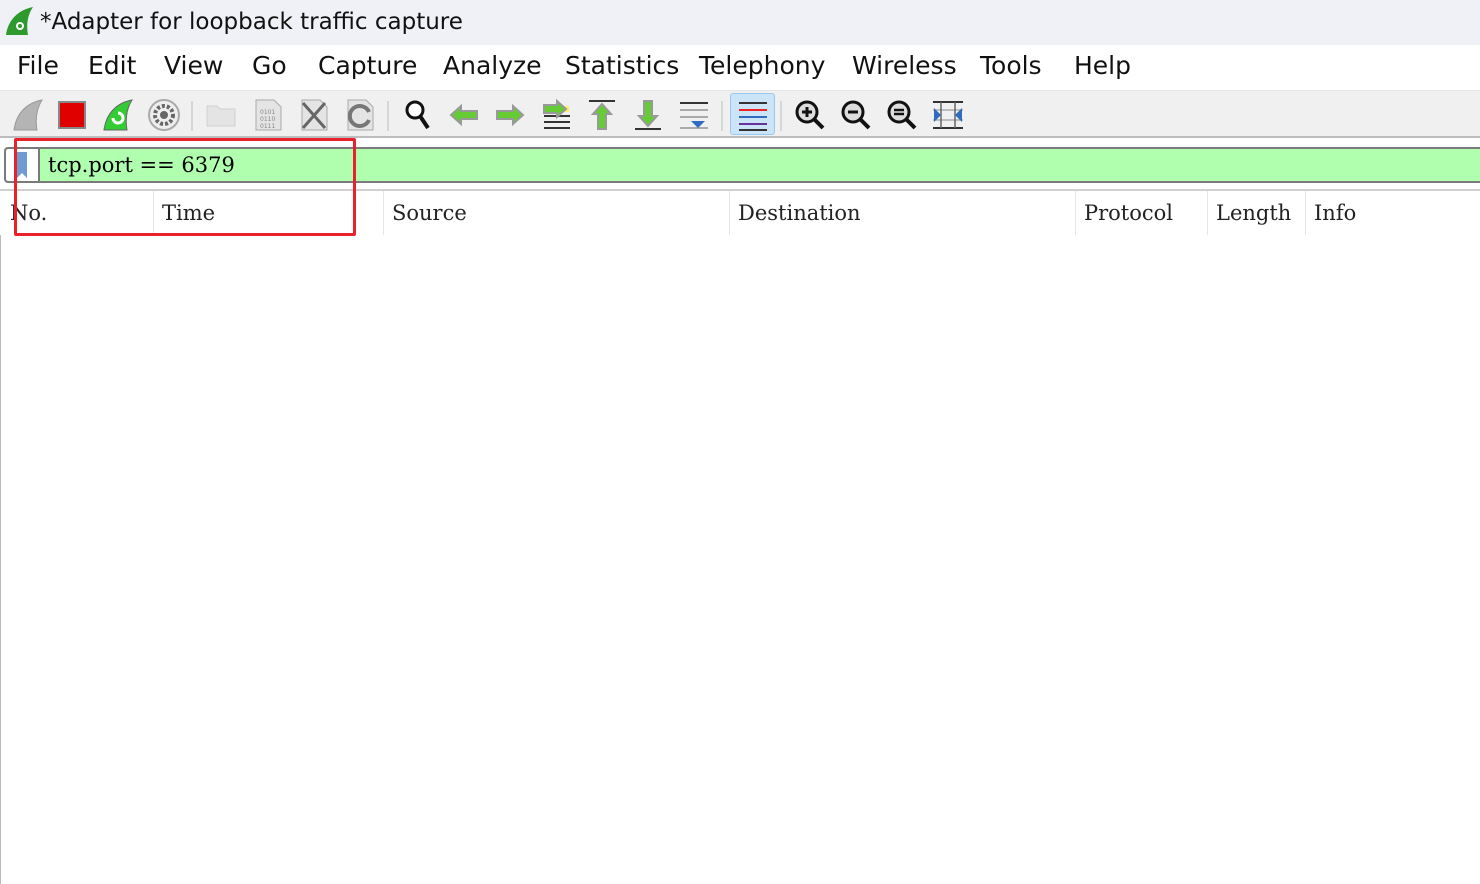 This screenshot has width=1480, height=884. I want to click on menu-analyze: Analyze, so click(492, 65).